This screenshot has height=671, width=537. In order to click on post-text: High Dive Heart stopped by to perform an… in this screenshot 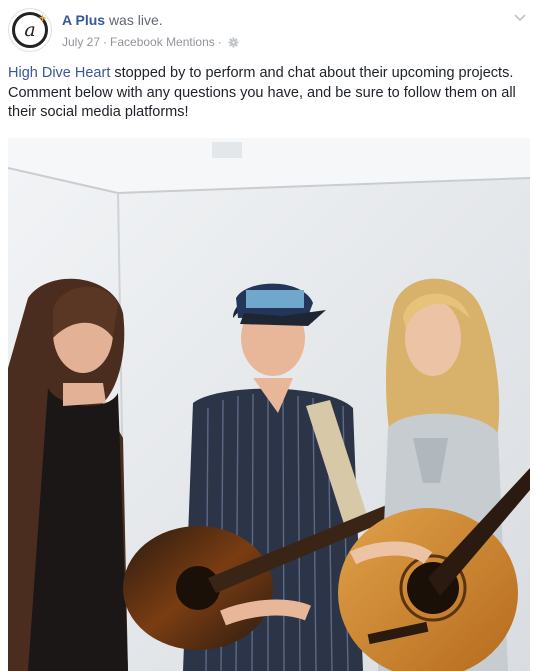, I will do `click(267, 93)`.